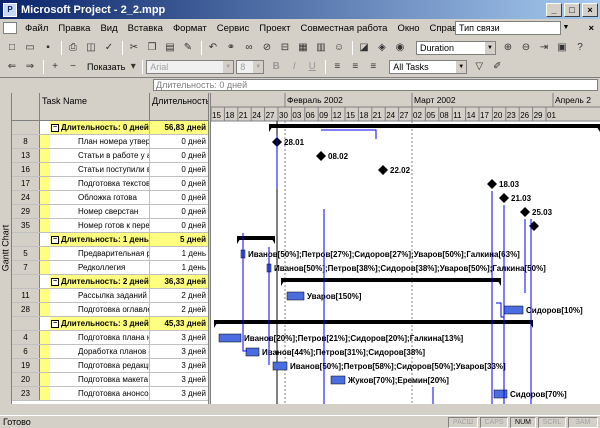 The height and width of the screenshot is (428, 600). Describe the element at coordinates (36, 28) in the screenshot. I see `menu-file: Файл` at that location.